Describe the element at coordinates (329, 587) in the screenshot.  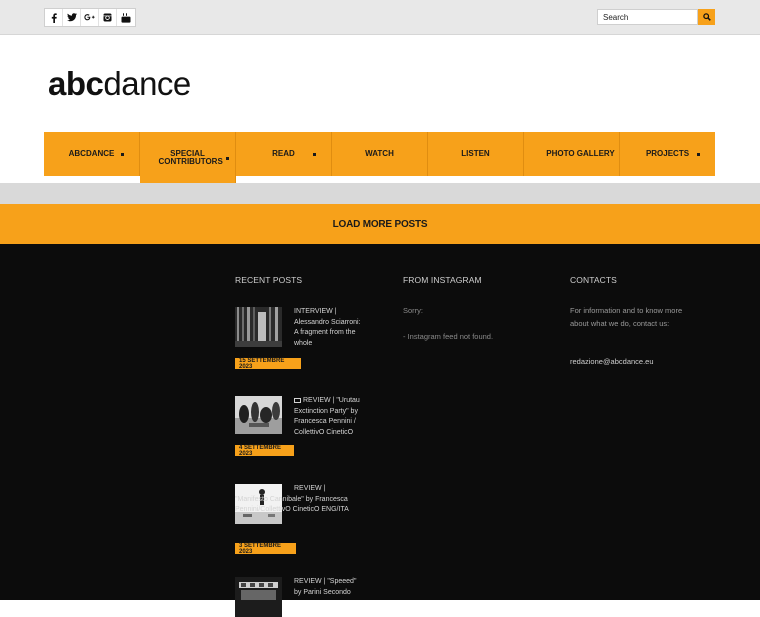
I see `post-title-link: REVIEW | "Speeed" by Parini Secondo` at that location.